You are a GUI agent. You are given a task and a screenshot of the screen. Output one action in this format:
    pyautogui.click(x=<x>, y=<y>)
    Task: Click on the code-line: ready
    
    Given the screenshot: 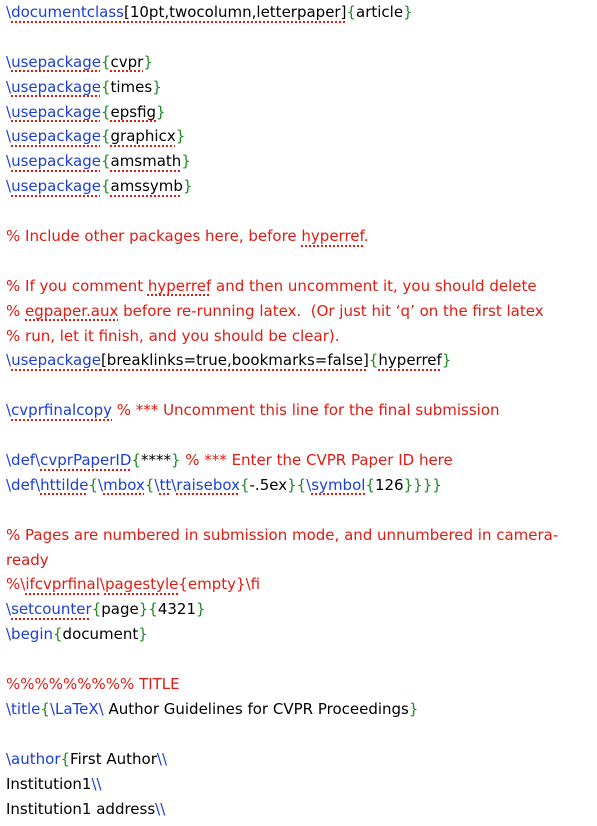 What is the action you would take?
    pyautogui.click(x=298, y=560)
    